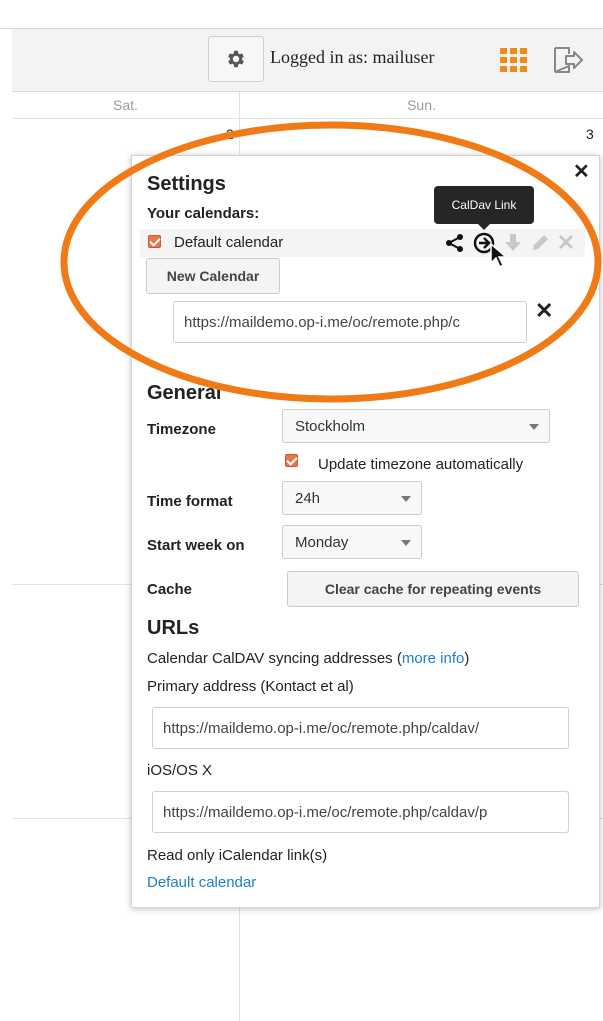  What do you see at coordinates (307, 118) in the screenshot?
I see `row-line` at bounding box center [307, 118].